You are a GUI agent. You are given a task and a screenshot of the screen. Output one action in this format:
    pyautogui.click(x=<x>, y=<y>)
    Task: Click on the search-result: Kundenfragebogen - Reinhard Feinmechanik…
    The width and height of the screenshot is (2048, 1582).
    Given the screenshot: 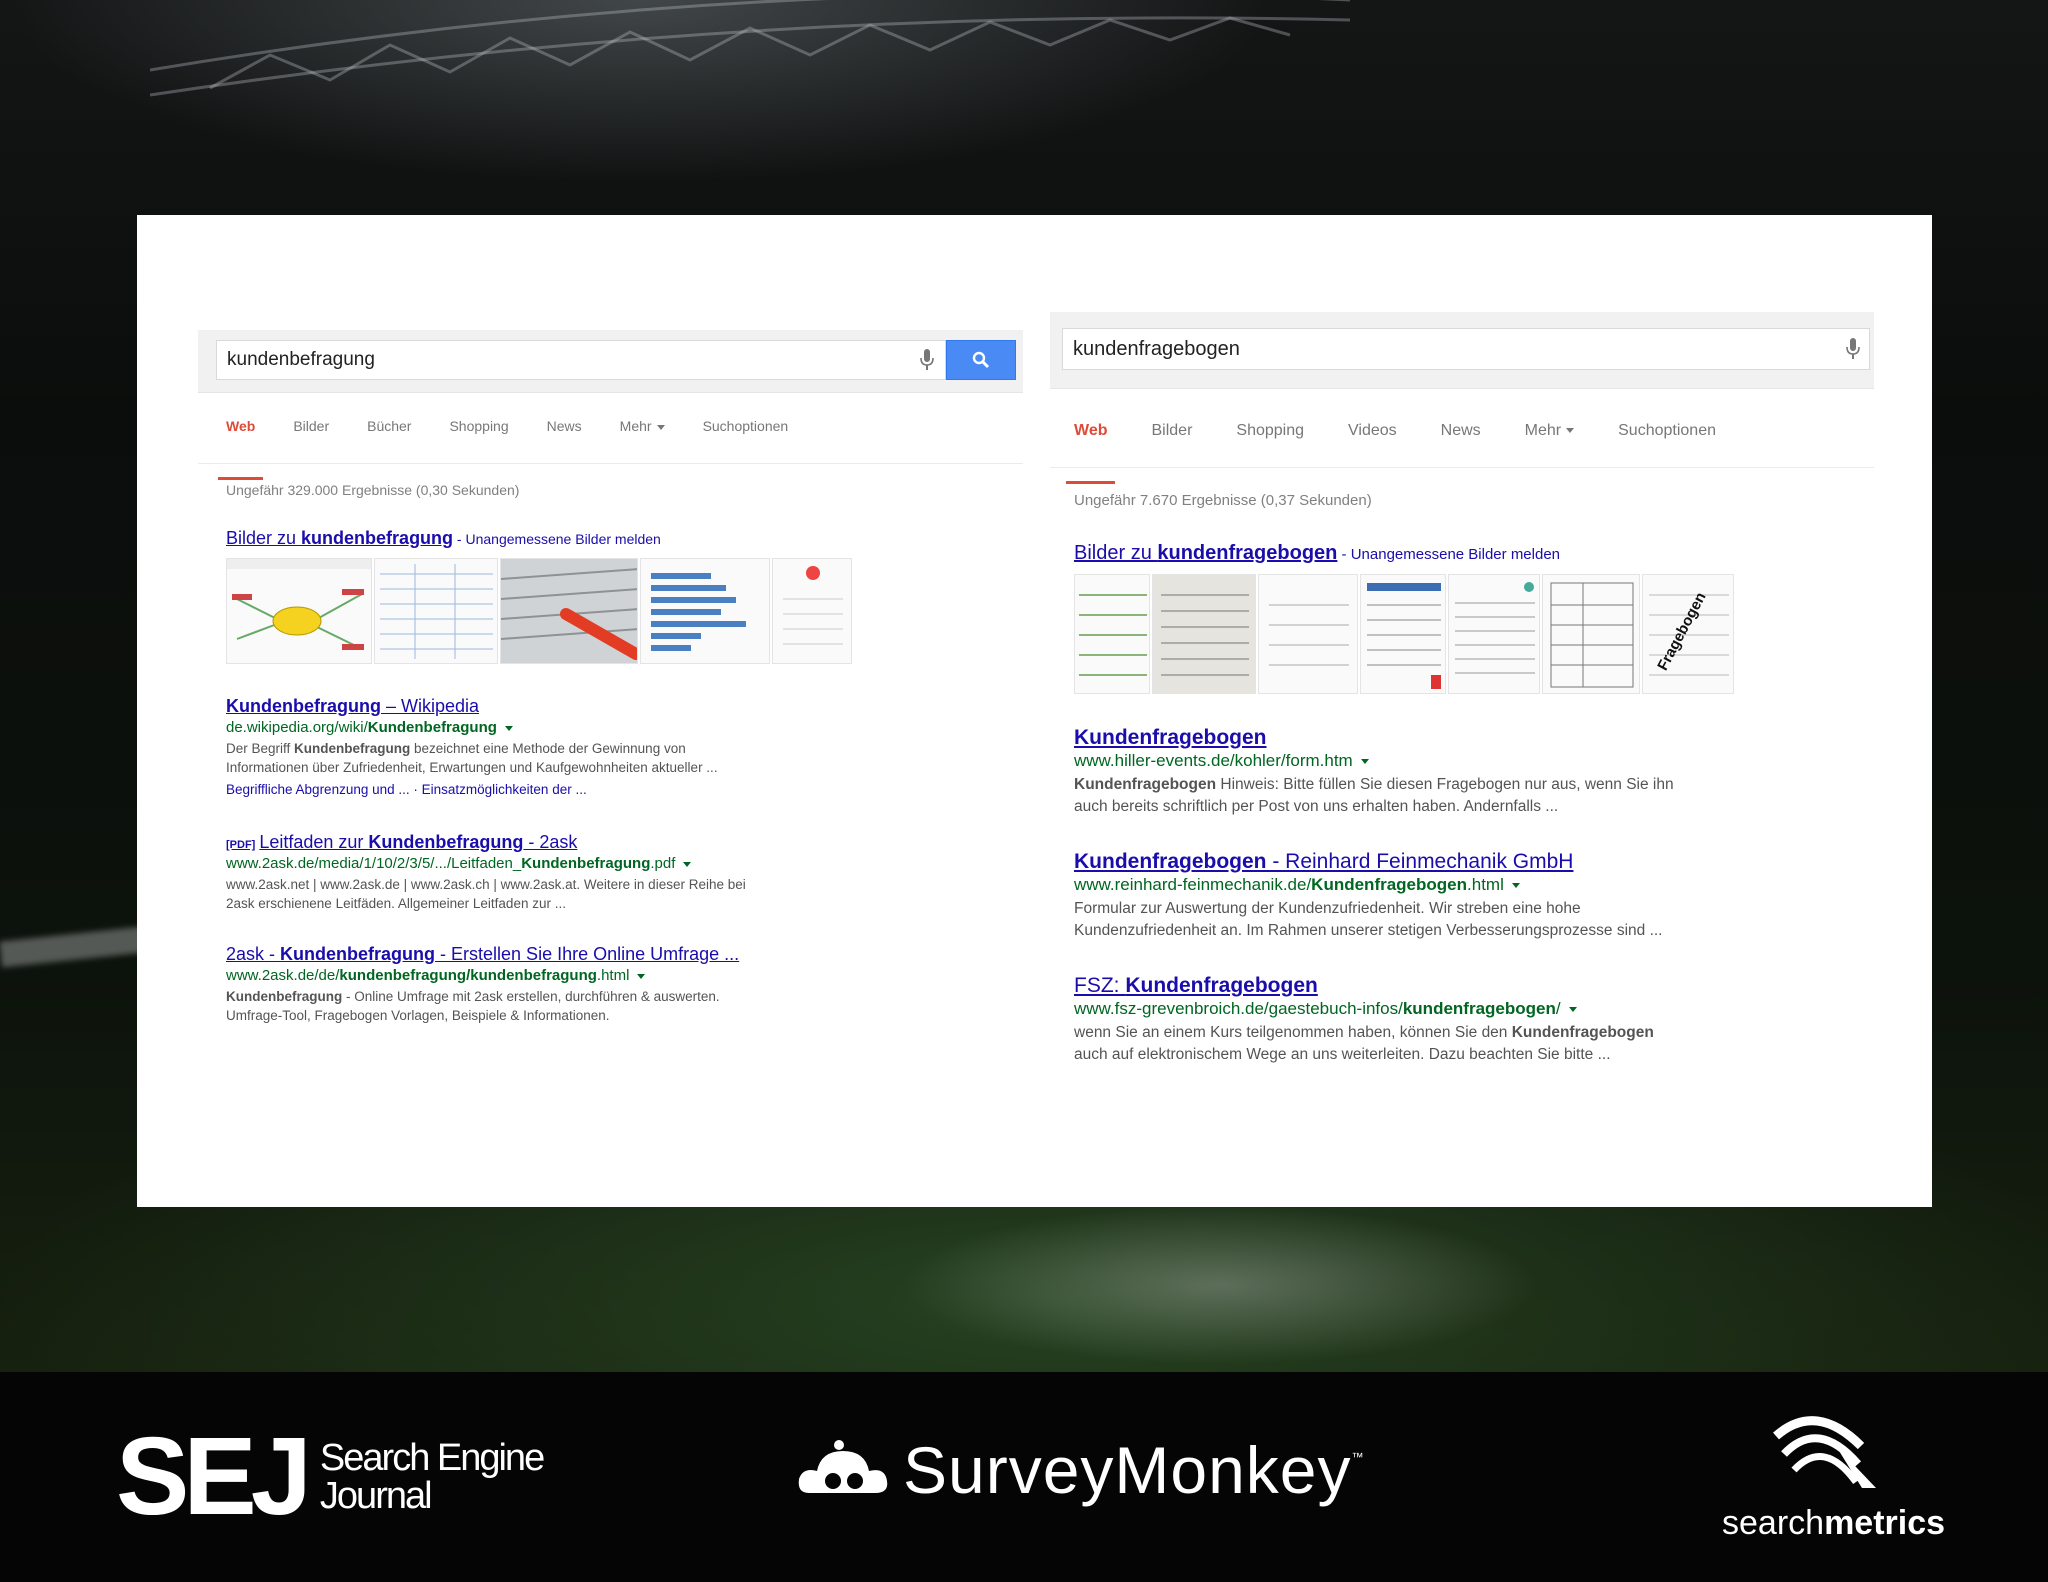 What is the action you would take?
    pyautogui.click(x=1469, y=896)
    